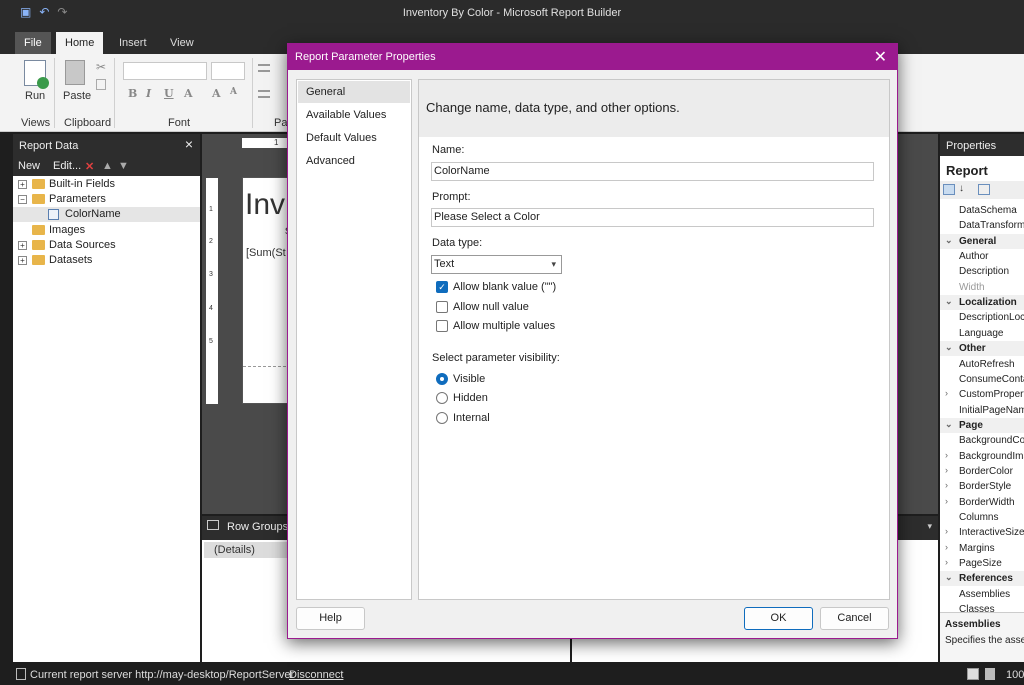 This screenshot has width=1024, height=685. What do you see at coordinates (982, 563) in the screenshot?
I see `property-row: › PageSize` at bounding box center [982, 563].